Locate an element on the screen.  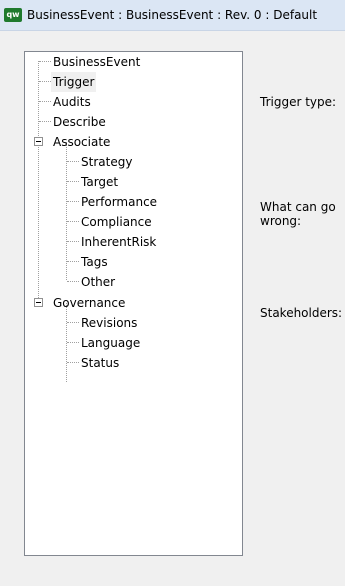
tree-item-inherentrisk: InherentRisk is located at coordinates (118, 242).